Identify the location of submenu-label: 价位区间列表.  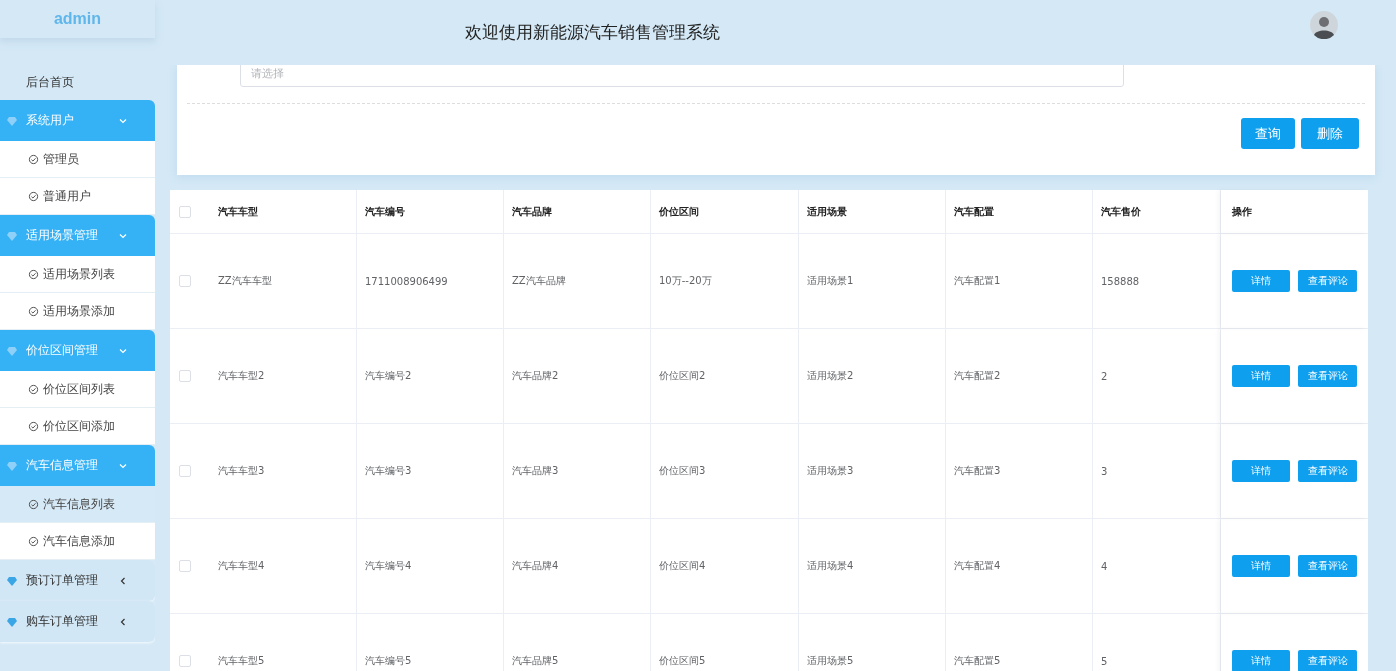
(79, 389).